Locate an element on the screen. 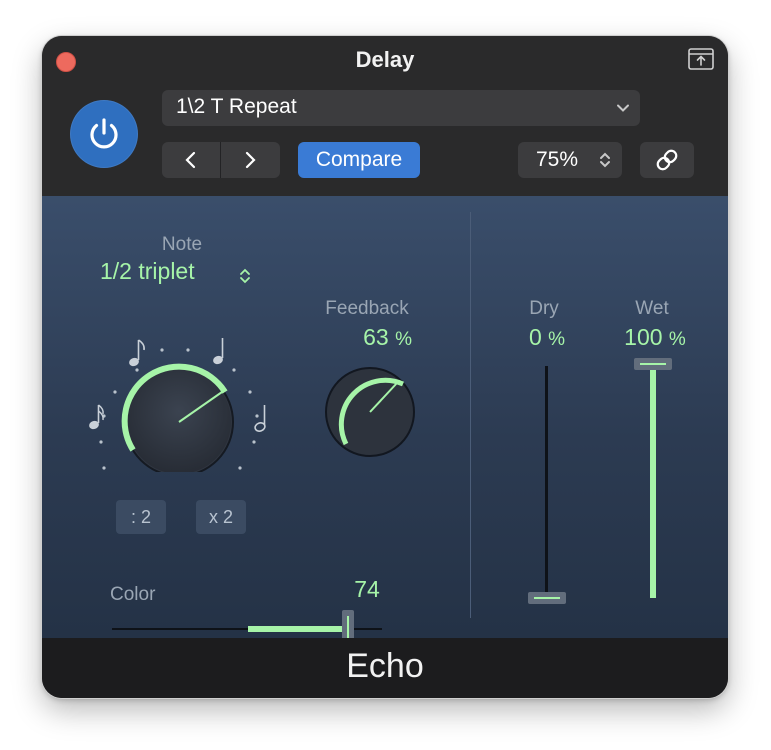  feedback-label: Feedback is located at coordinates (367, 308).